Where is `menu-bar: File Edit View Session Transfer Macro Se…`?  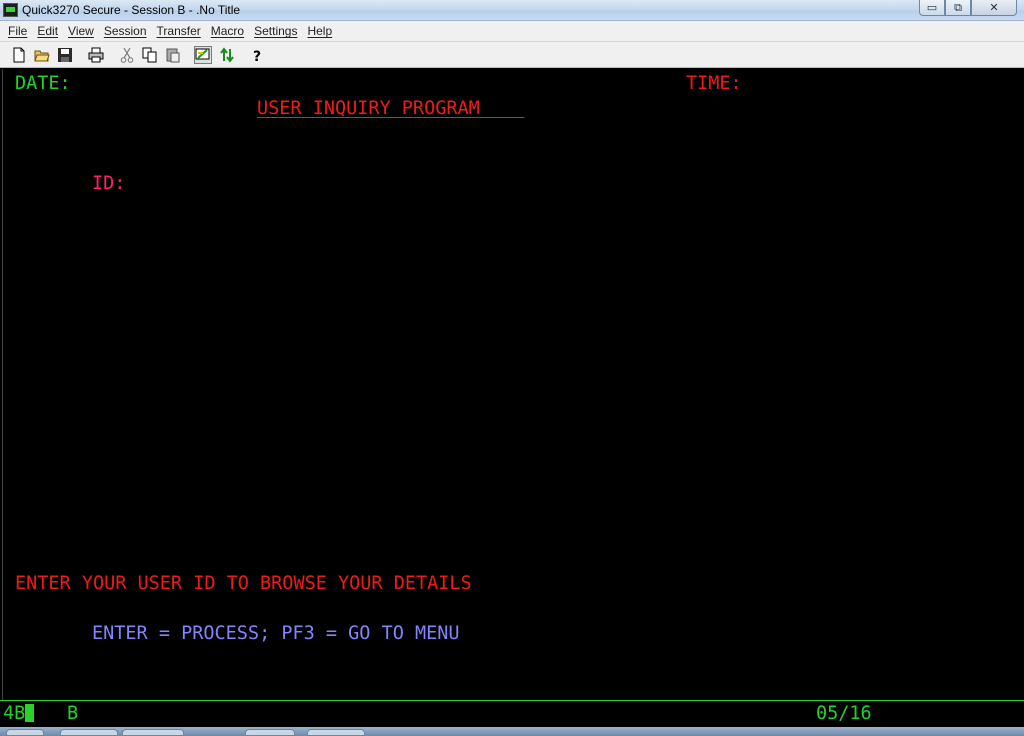
menu-bar: File Edit View Session Transfer Macro Se… is located at coordinates (512, 31).